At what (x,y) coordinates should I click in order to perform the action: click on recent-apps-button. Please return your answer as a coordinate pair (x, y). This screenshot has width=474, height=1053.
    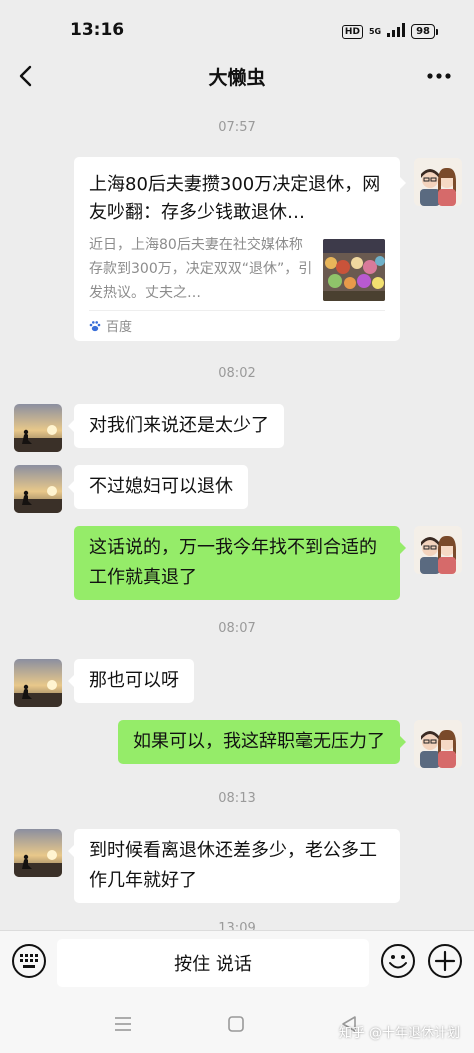
    Looking at the image, I should click on (123, 1024).